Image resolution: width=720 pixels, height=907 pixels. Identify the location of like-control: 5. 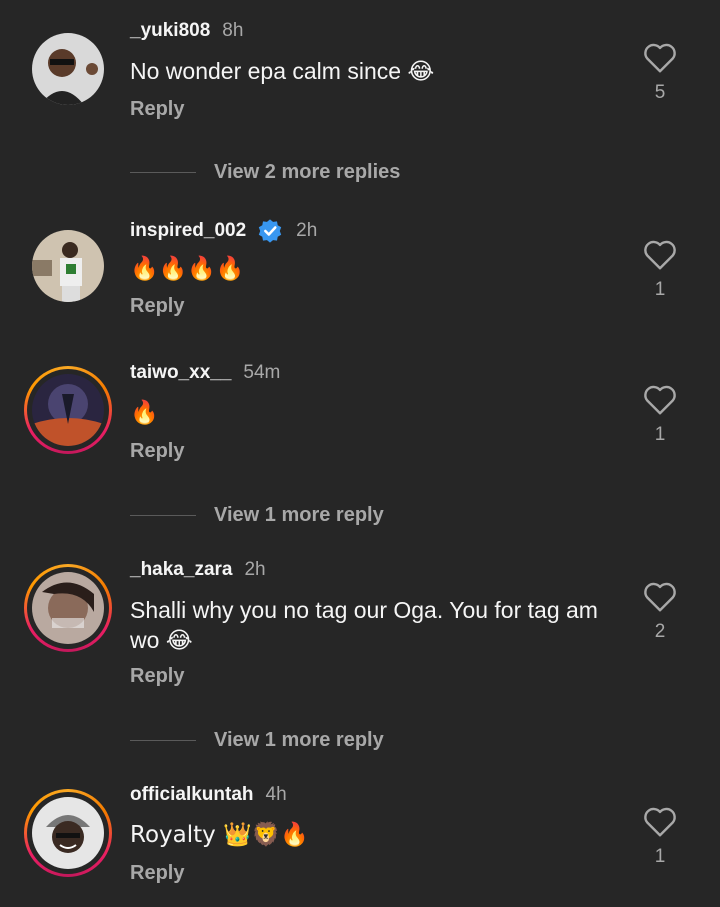
(660, 72).